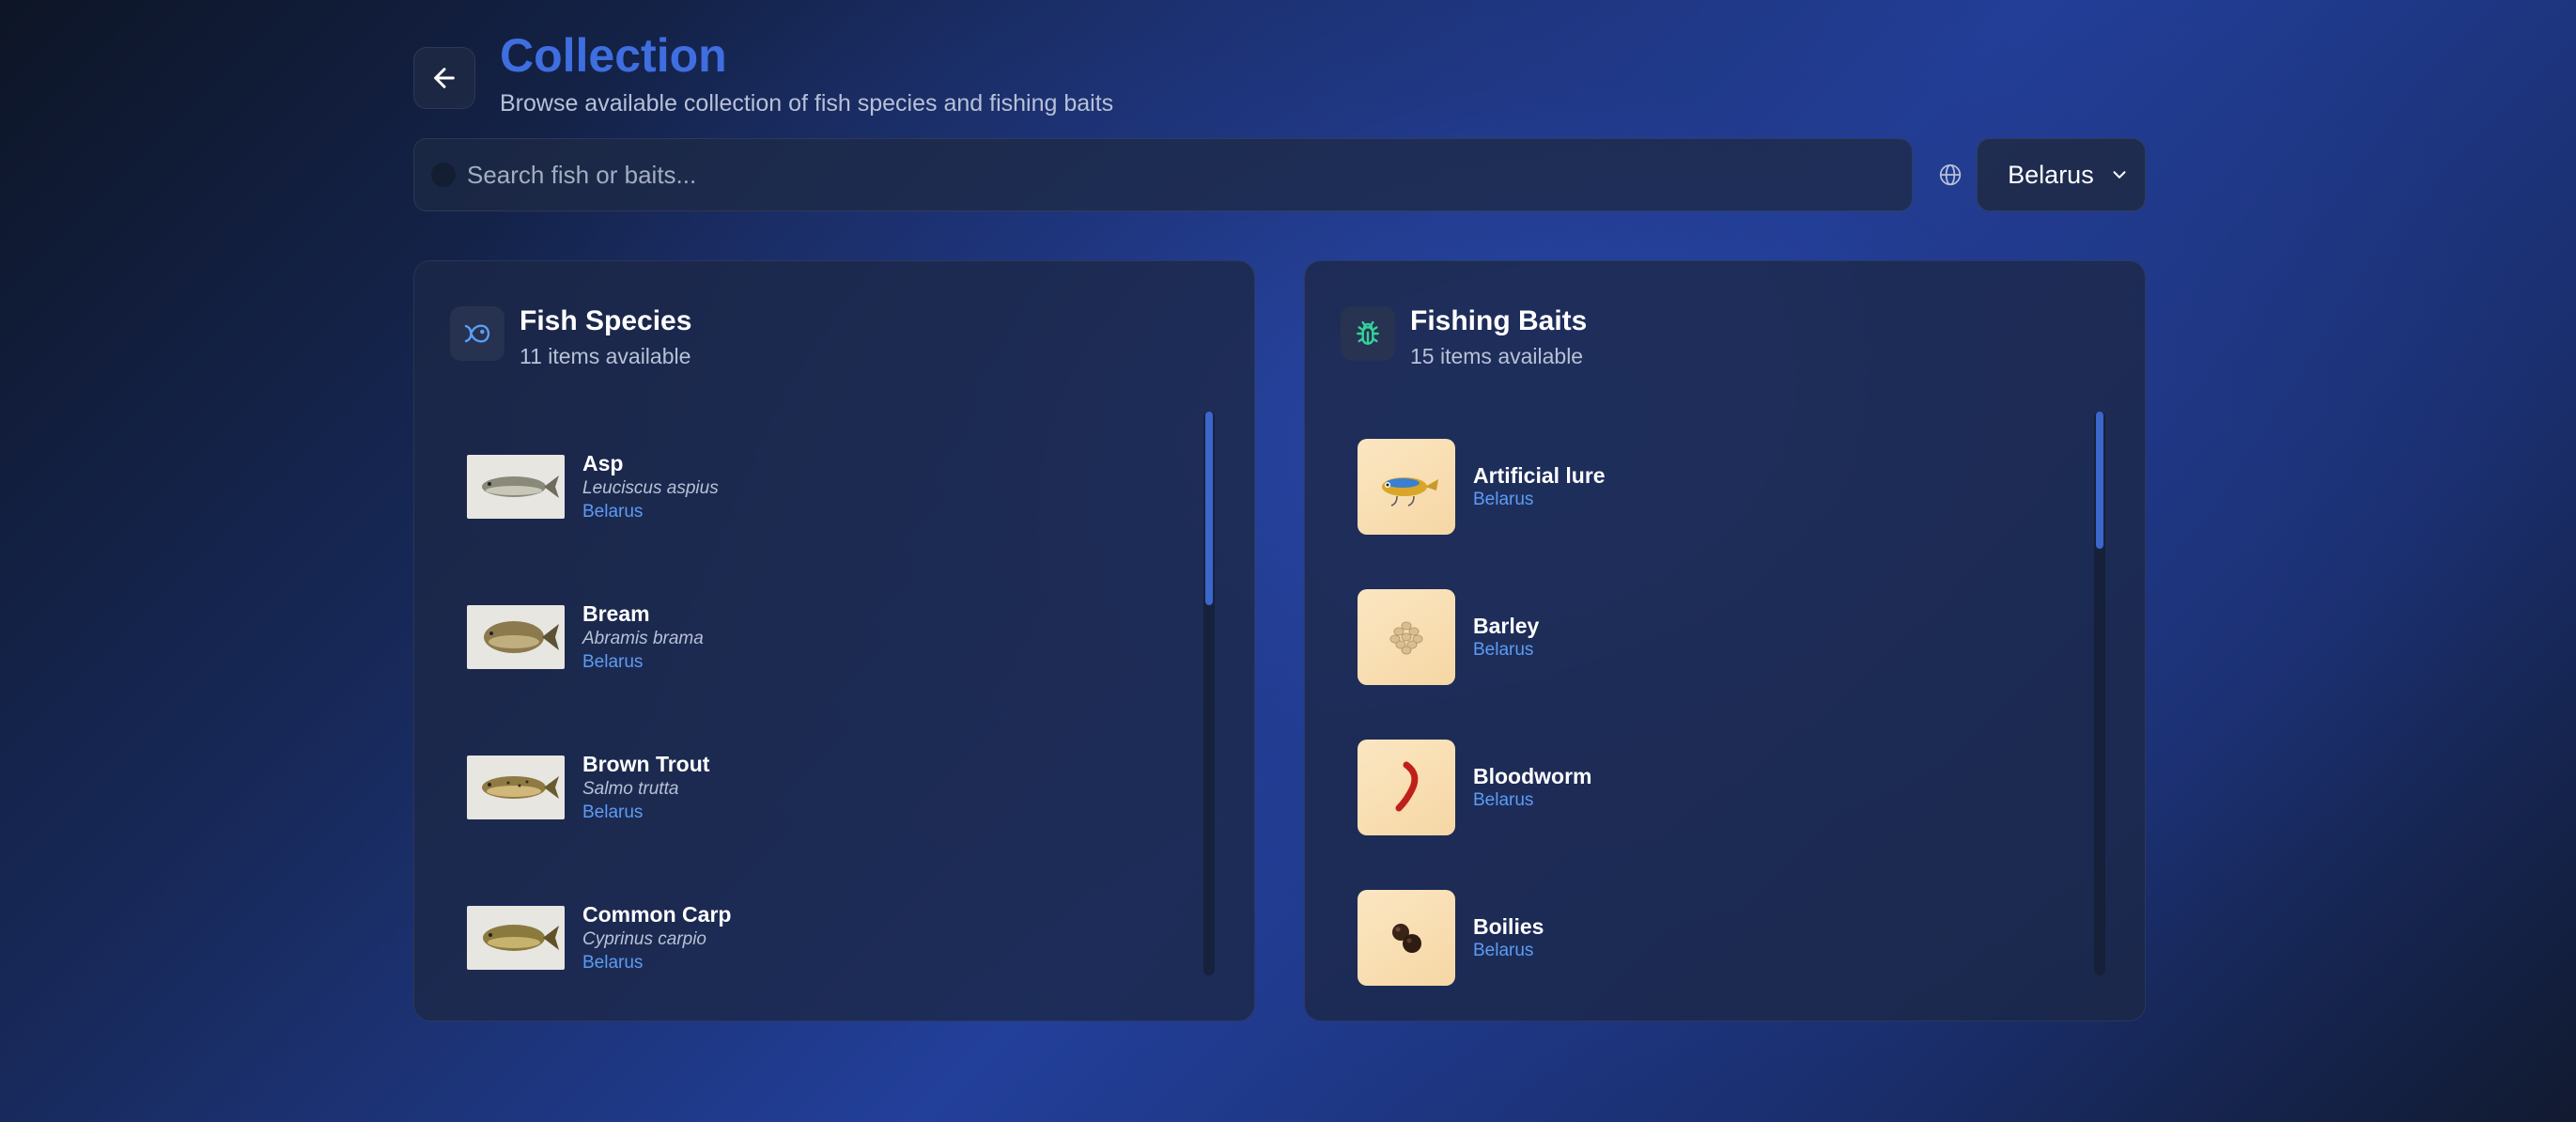 The height and width of the screenshot is (1122, 2576). I want to click on fish-panel-header: Fish Species 11 items available, so click(570, 336).